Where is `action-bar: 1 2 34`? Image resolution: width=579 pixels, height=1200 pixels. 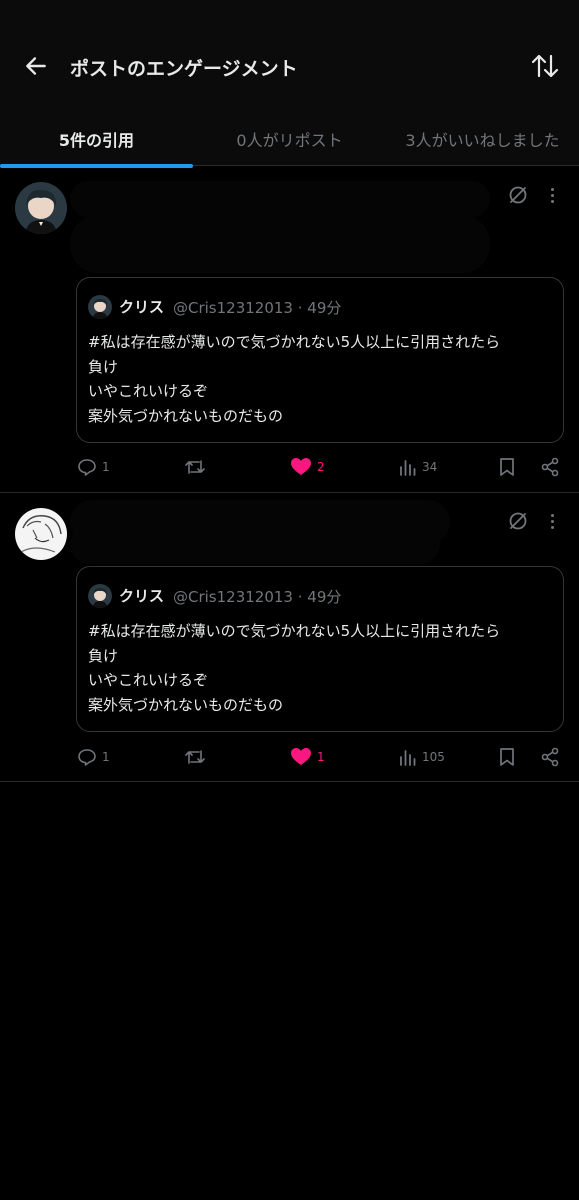
action-bar: 1 2 34 is located at coordinates (289, 467).